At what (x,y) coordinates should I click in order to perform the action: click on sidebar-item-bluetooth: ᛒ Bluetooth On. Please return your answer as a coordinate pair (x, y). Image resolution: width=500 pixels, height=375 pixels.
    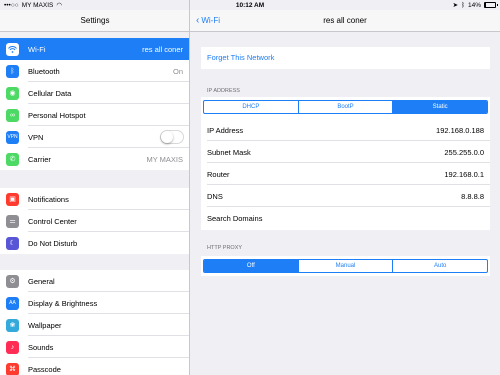
    Looking at the image, I should click on (94, 71).